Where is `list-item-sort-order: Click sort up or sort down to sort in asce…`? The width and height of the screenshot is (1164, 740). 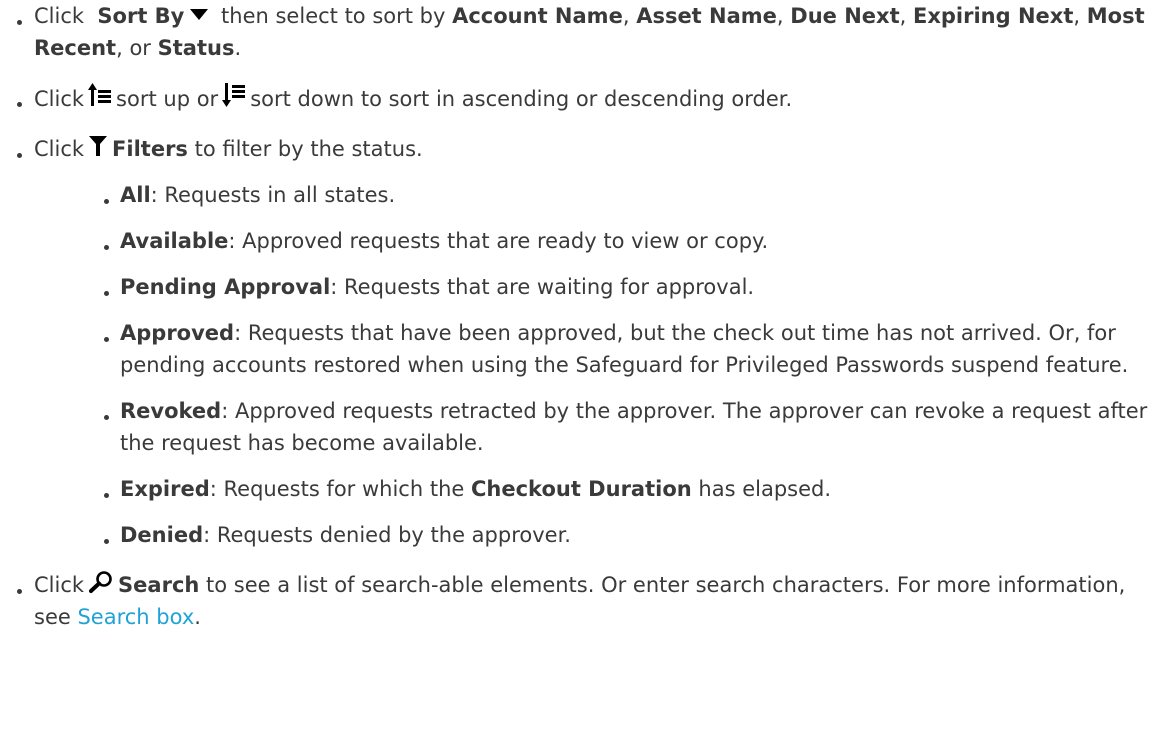
list-item-sort-order: Click sort up or sort down to sort in asce… is located at coordinates (582, 98).